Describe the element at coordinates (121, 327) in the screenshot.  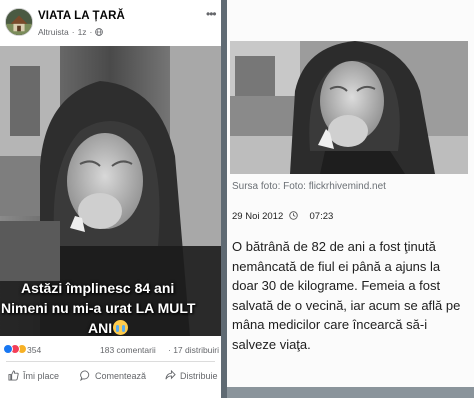
I see `crying-face-emoji` at that location.